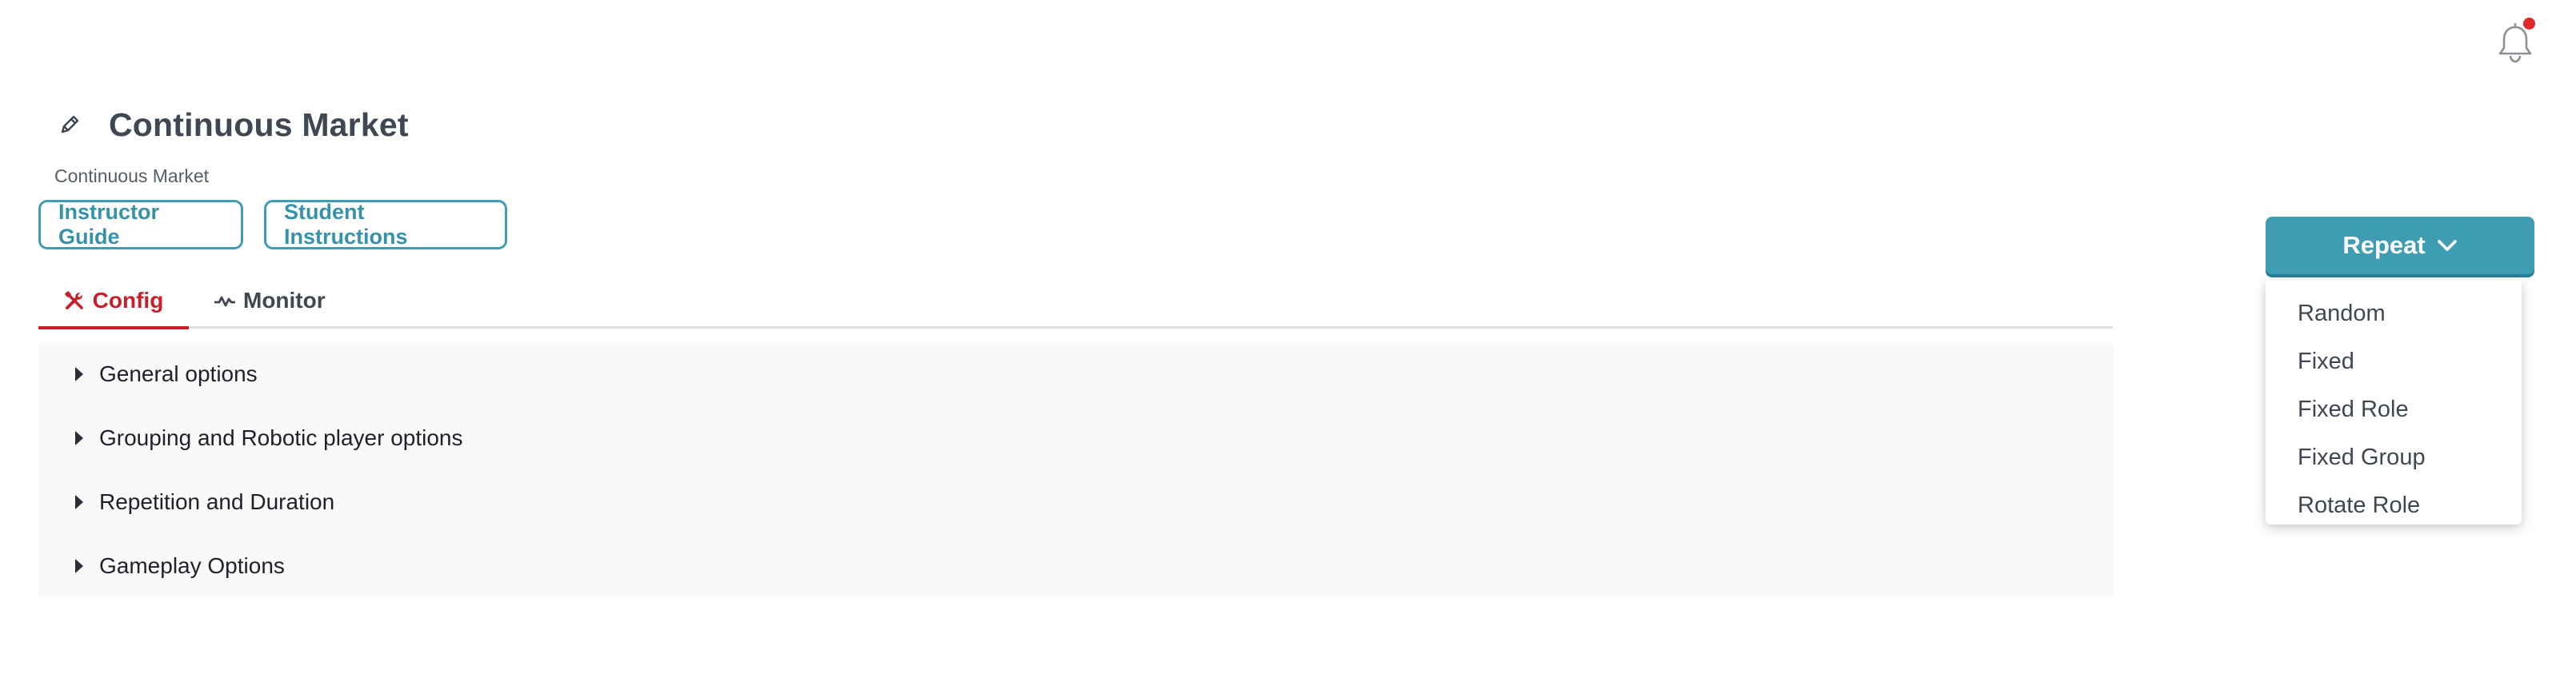 The image size is (2576, 686). Describe the element at coordinates (132, 176) in the screenshot. I see `page-subtitle: Continuous Market` at that location.